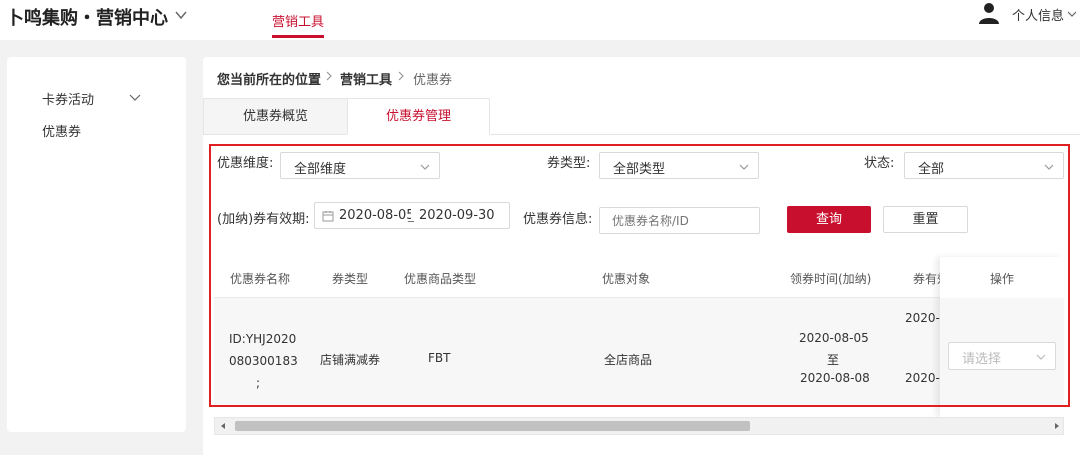 This screenshot has width=1080, height=455. I want to click on breadcrumb-coupons: 优惠券, so click(432, 78).